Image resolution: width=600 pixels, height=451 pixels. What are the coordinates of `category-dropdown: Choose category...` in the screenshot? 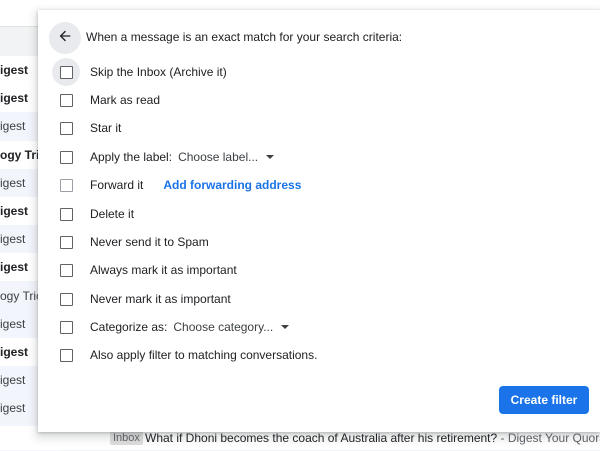 It's located at (231, 327).